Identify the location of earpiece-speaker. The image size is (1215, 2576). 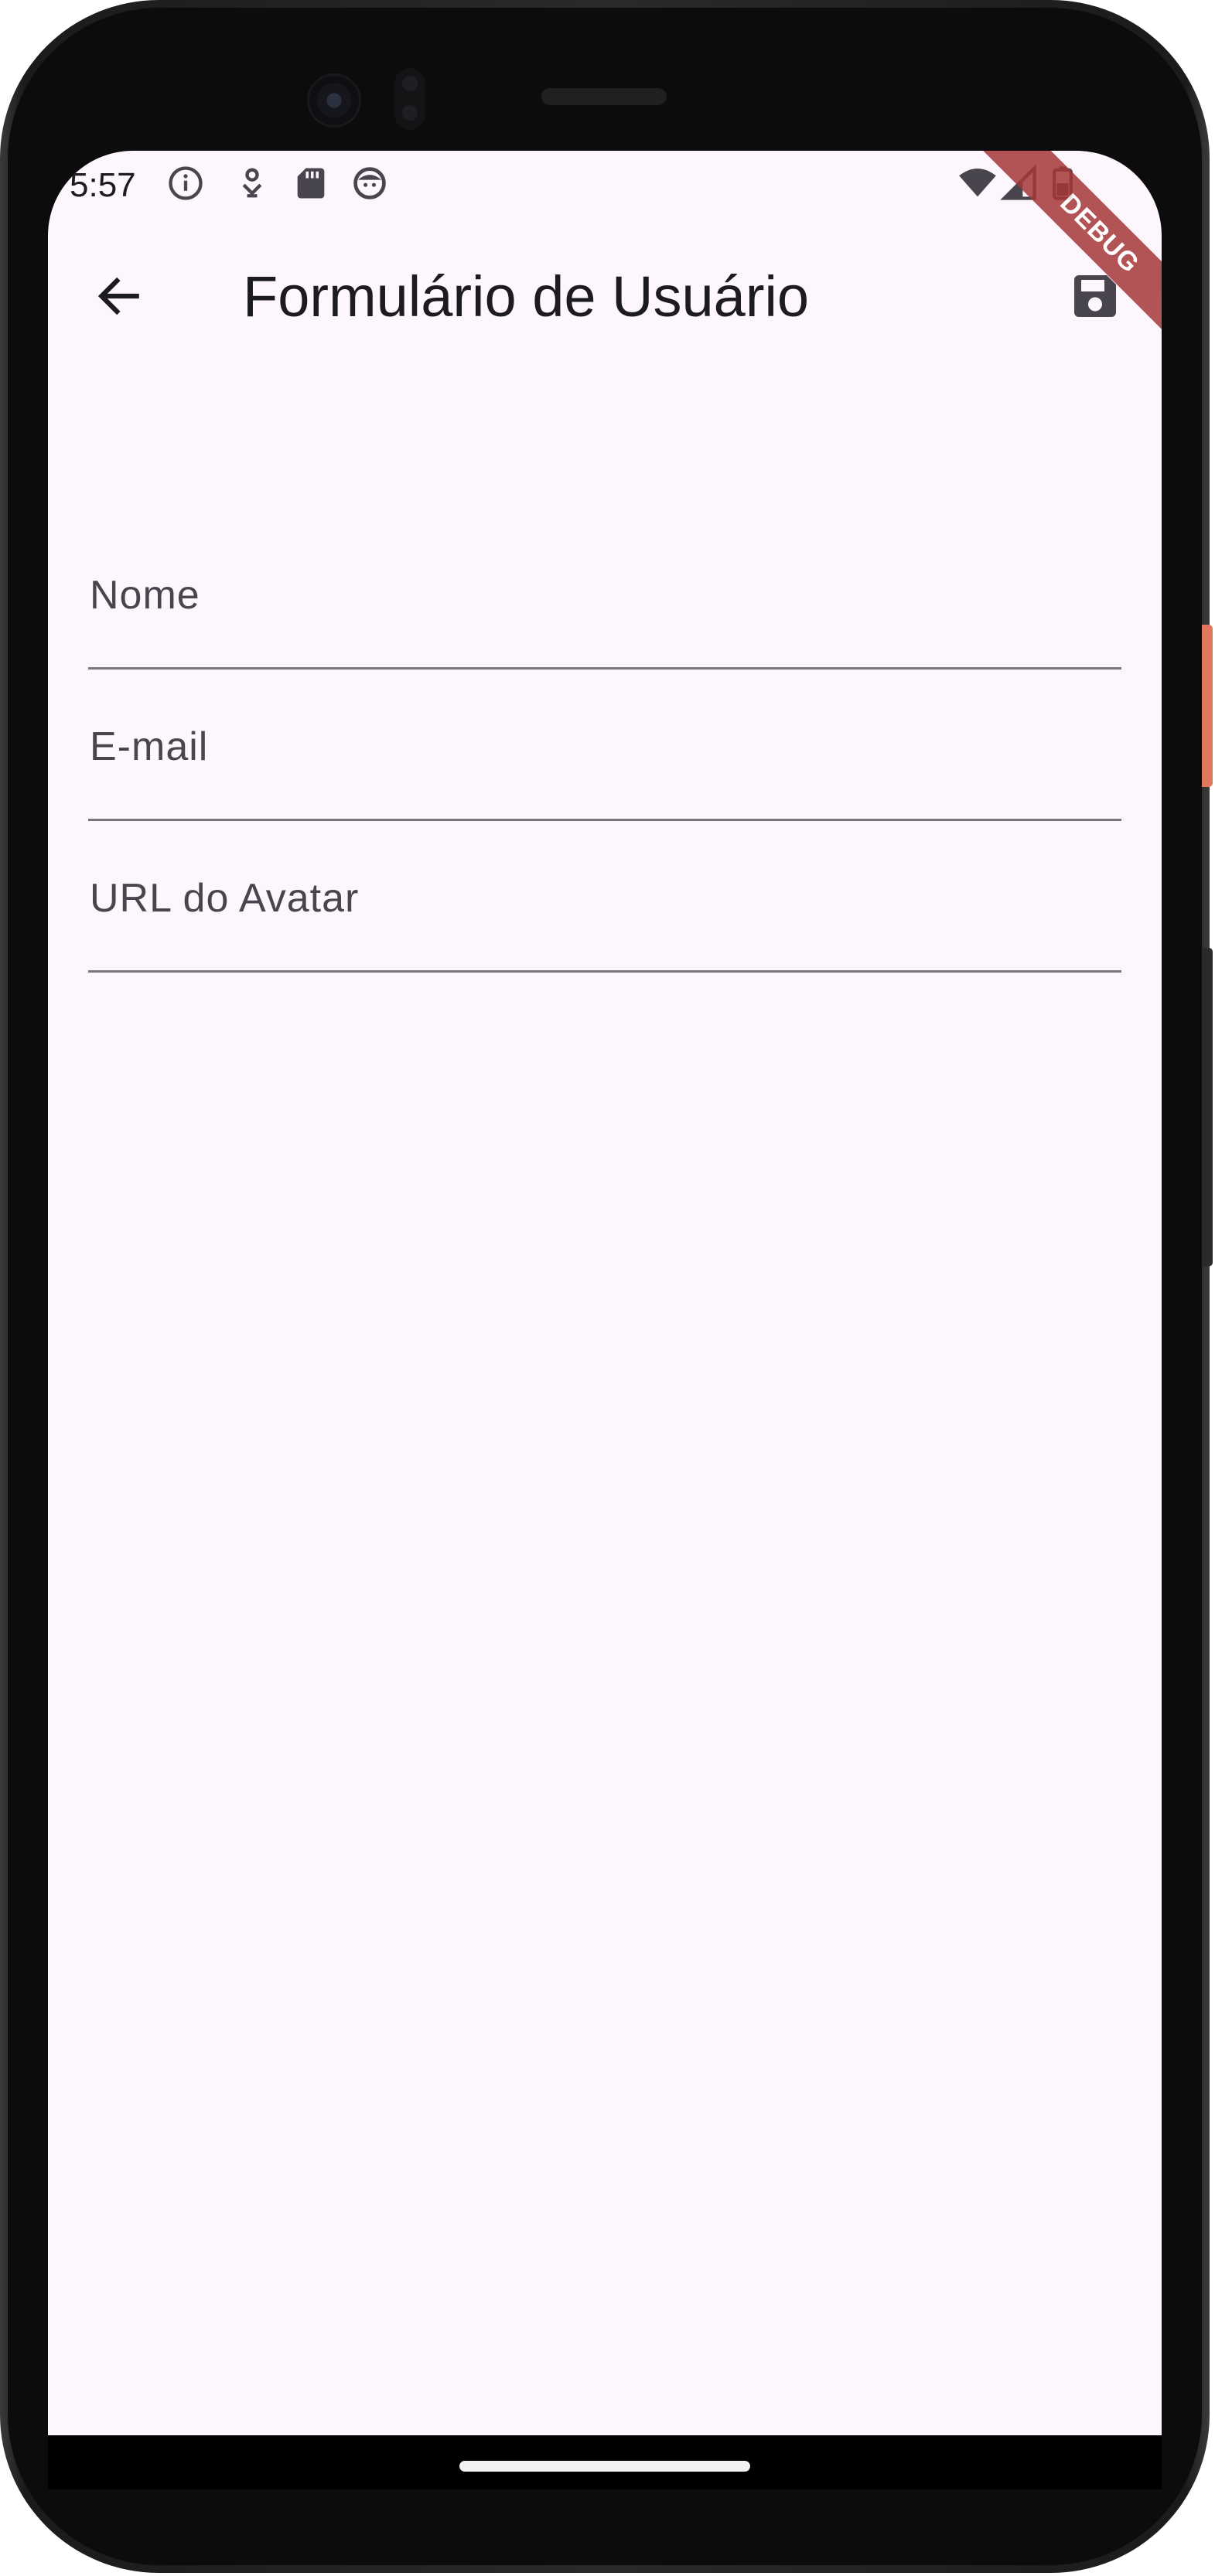
(604, 96).